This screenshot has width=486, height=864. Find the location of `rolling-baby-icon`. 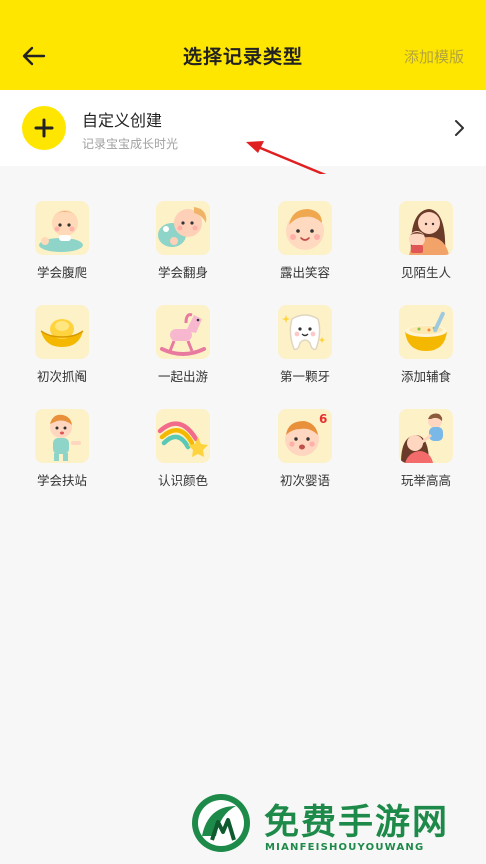

rolling-baby-icon is located at coordinates (183, 228).